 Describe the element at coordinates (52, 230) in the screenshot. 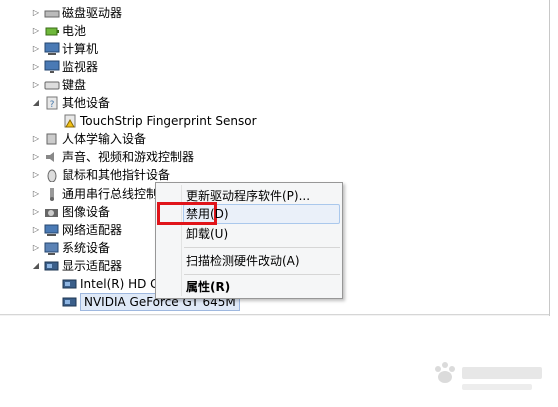

I see `network-icon` at that location.